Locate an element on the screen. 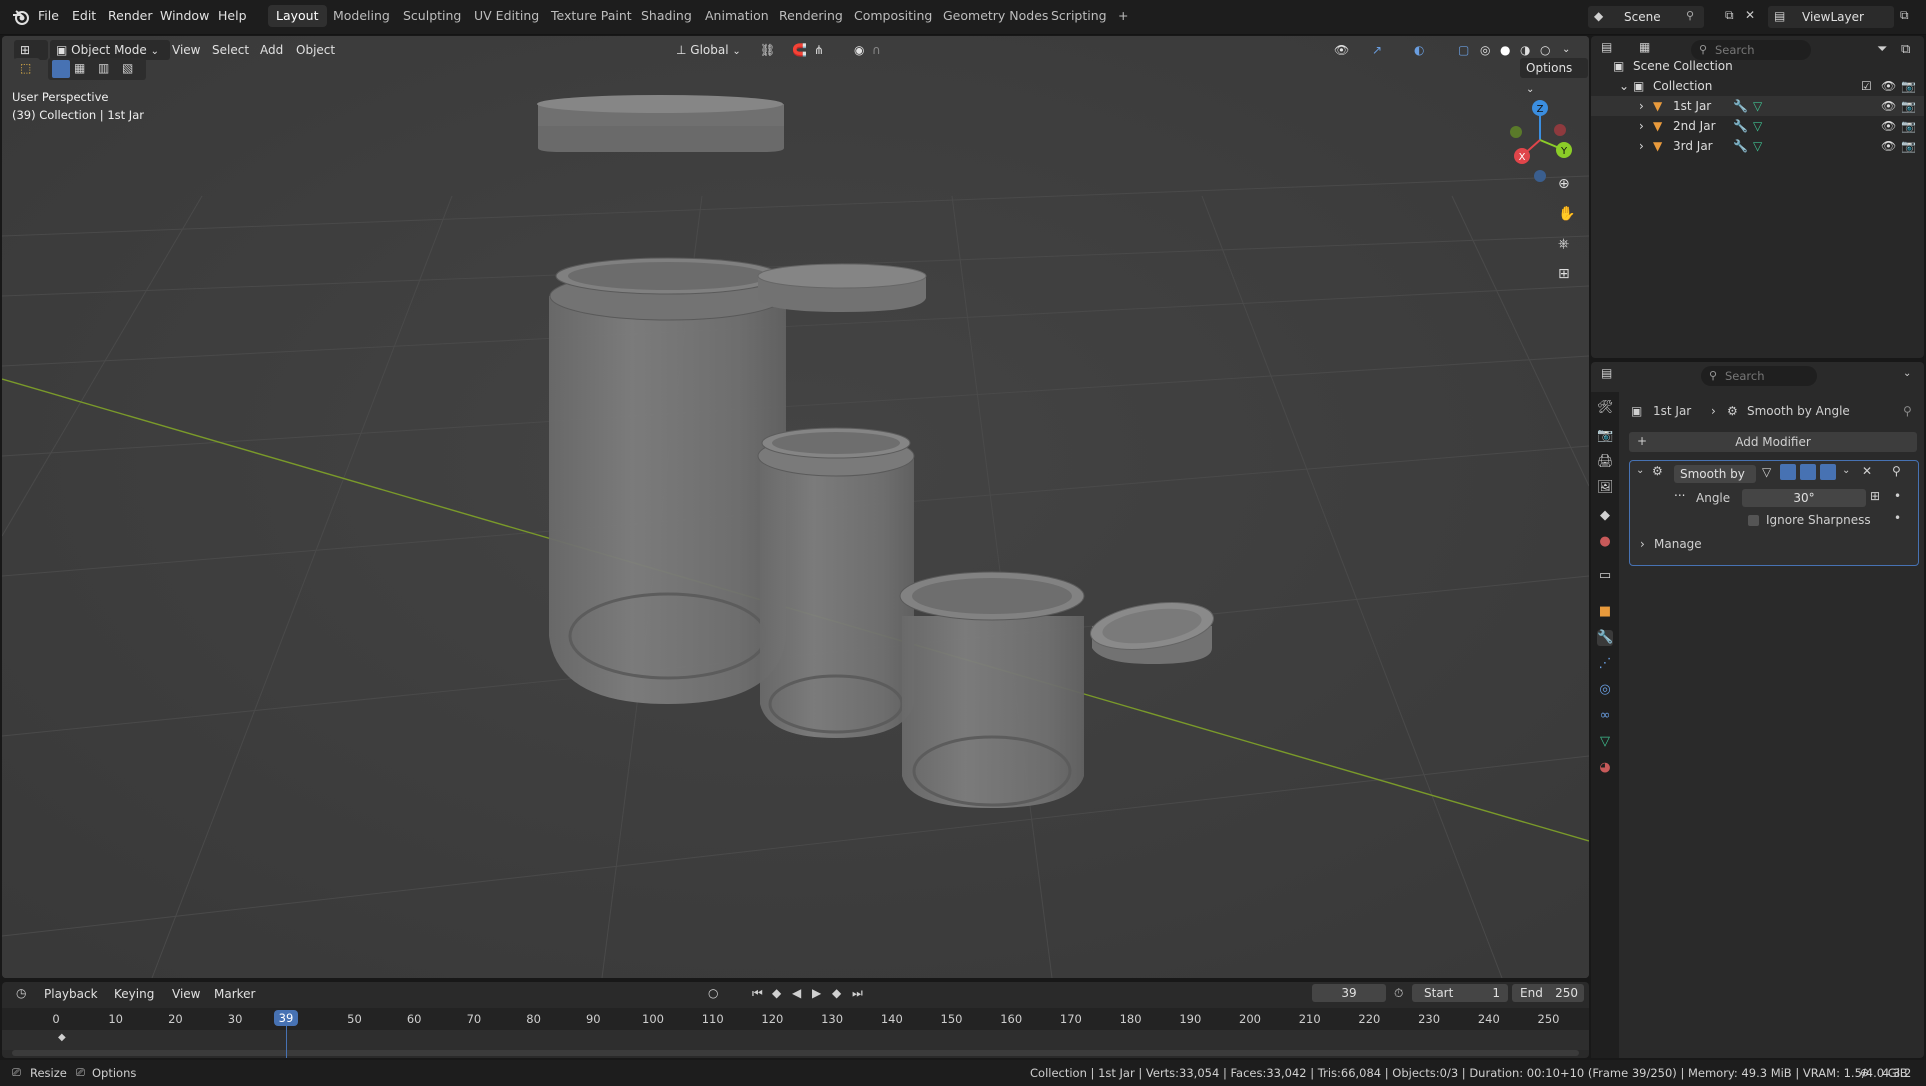 The height and width of the screenshot is (1086, 1926). timeline-scrollbar is located at coordinates (795, 1053).